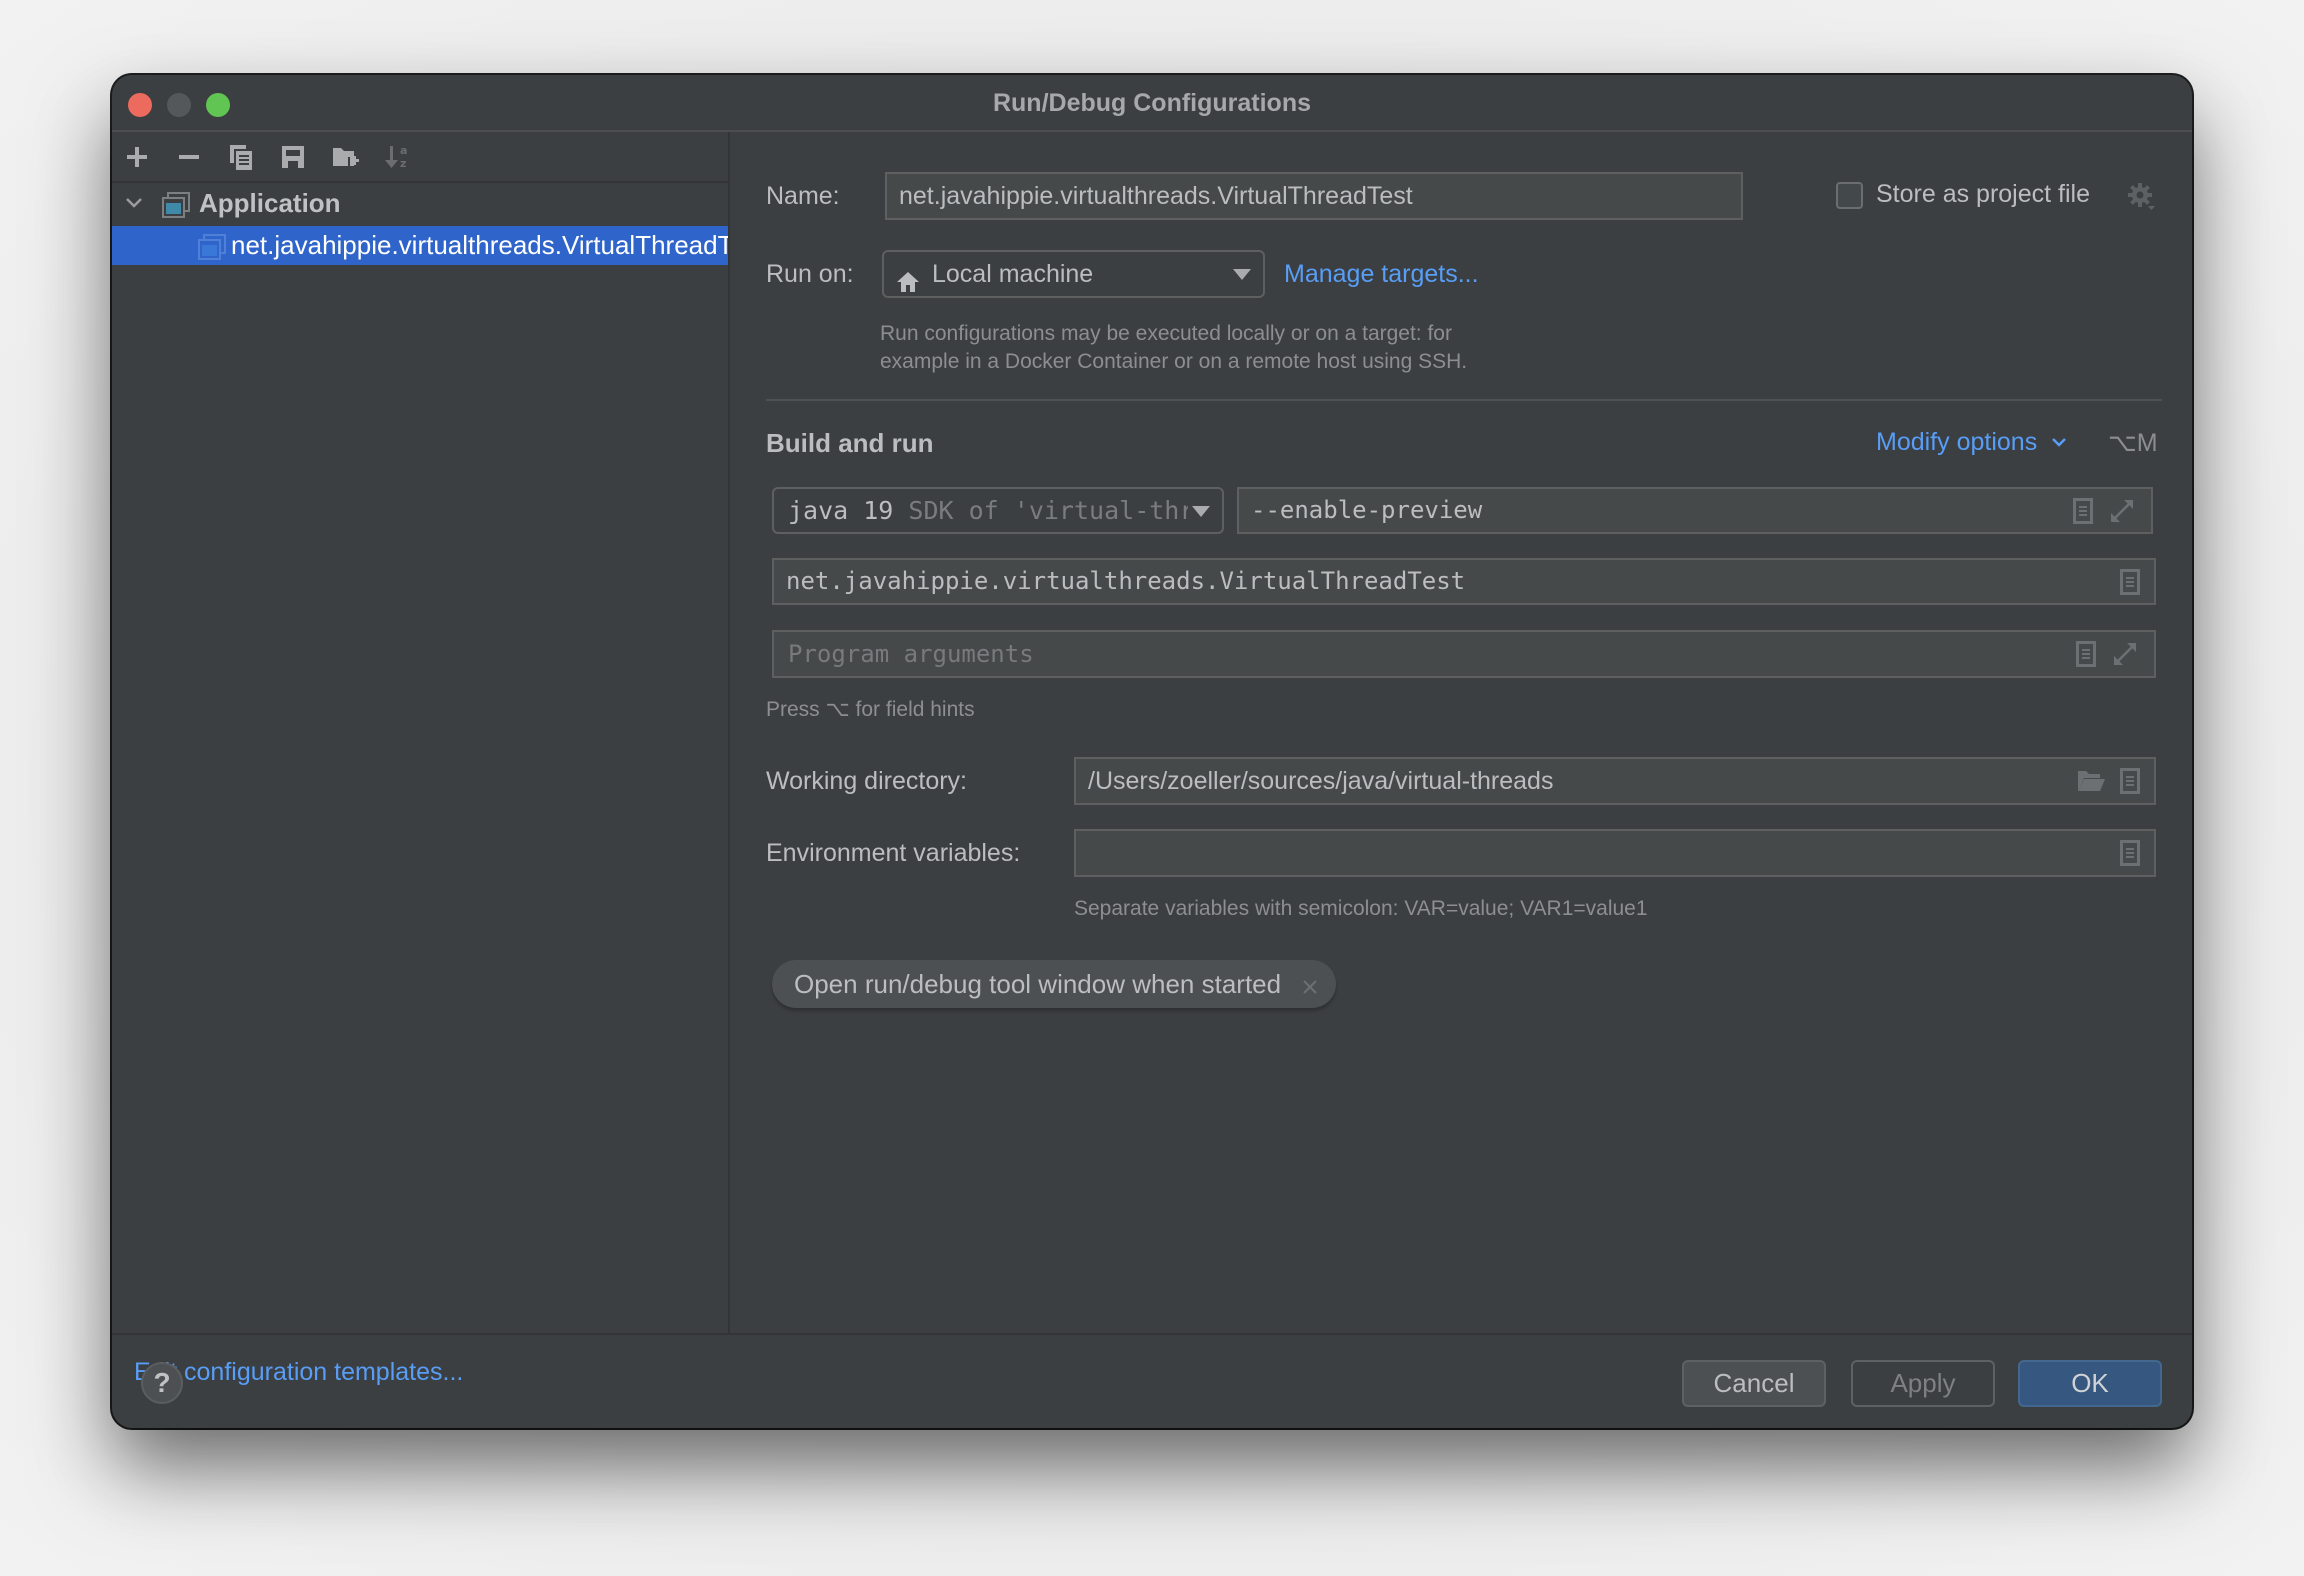 This screenshot has width=2304, height=1576. Describe the element at coordinates (1849, 195) in the screenshot. I see `store-as-project-file-checkbox` at that location.